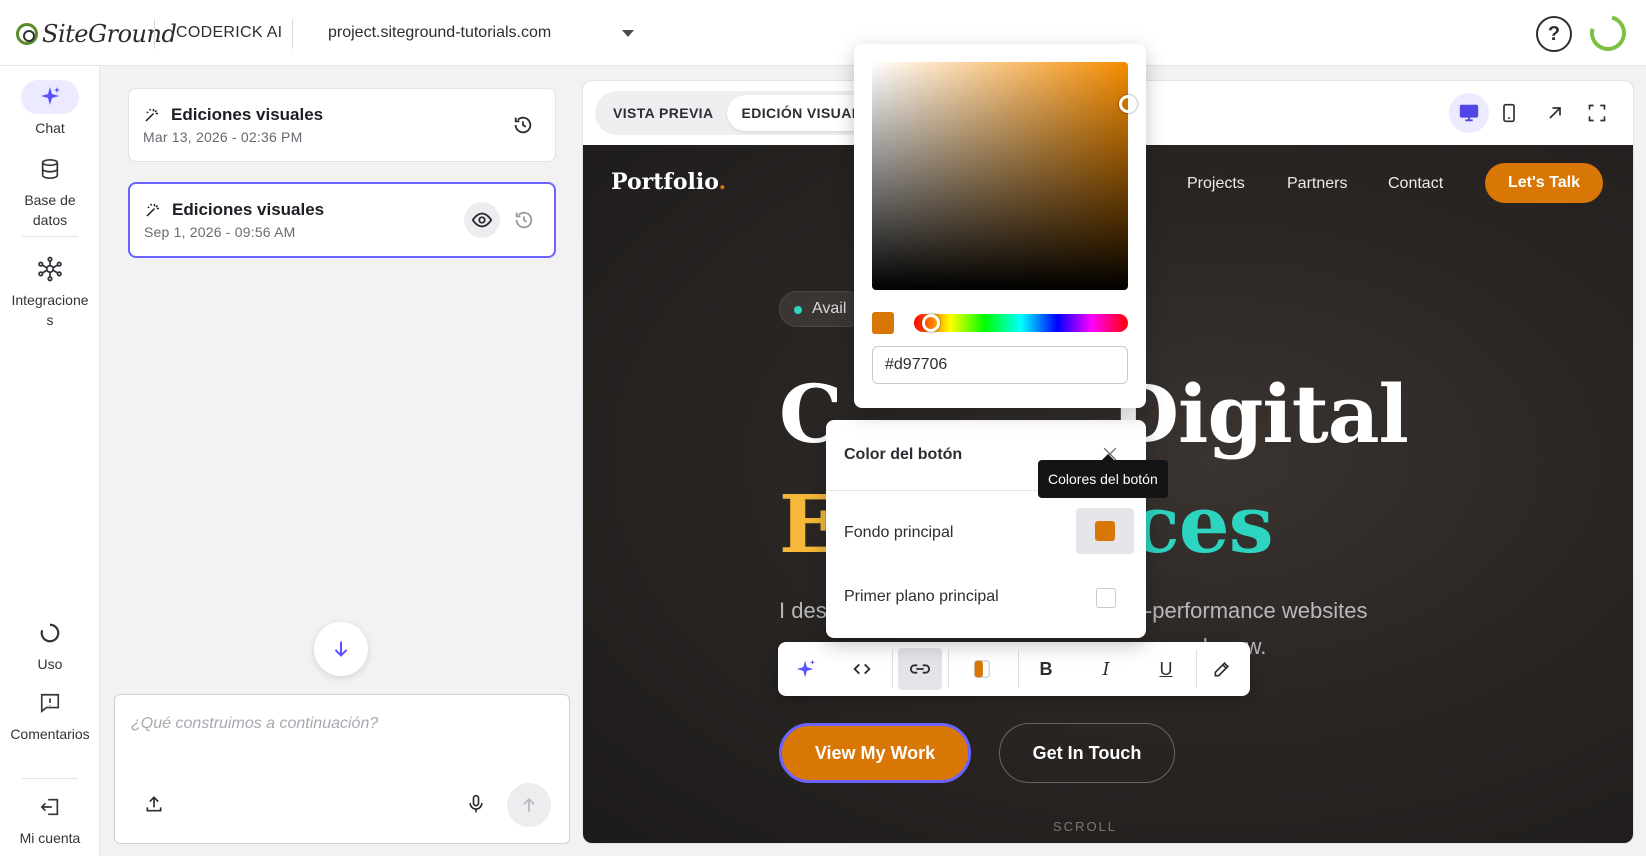  Describe the element at coordinates (1597, 113) in the screenshot. I see `fullscreen-icon` at that location.